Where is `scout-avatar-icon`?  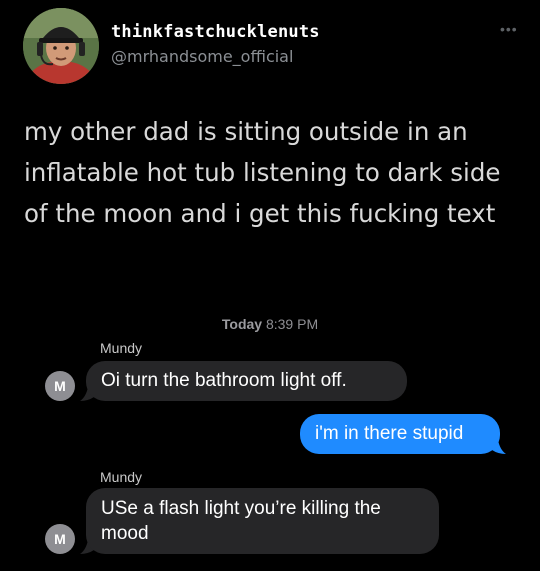
scout-avatar-icon is located at coordinates (61, 46).